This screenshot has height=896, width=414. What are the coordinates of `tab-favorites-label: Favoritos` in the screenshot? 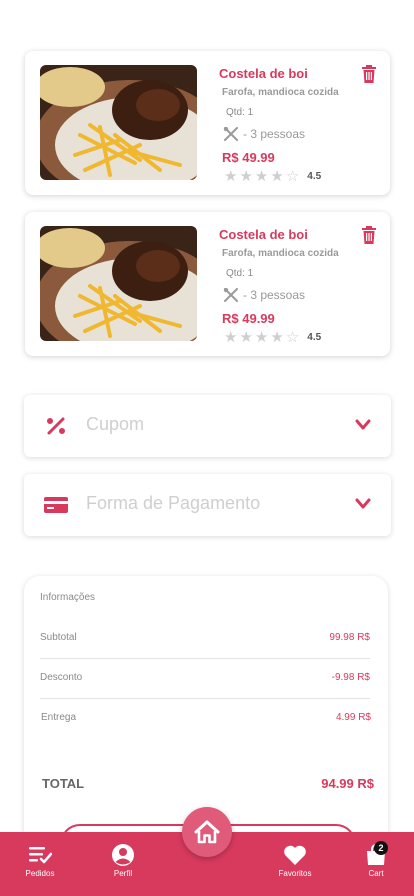 It's located at (295, 873).